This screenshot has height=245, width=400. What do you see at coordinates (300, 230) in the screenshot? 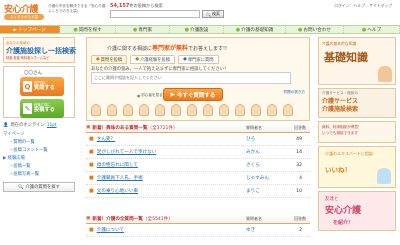
I see `answer-count: 2` at bounding box center [300, 230].